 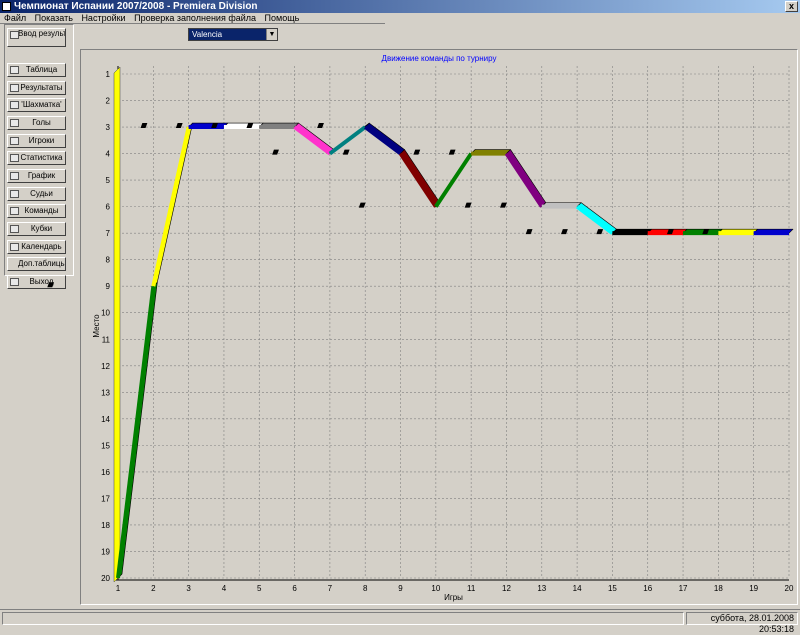 I want to click on x-tick-label: 12, so click(x=506, y=588).